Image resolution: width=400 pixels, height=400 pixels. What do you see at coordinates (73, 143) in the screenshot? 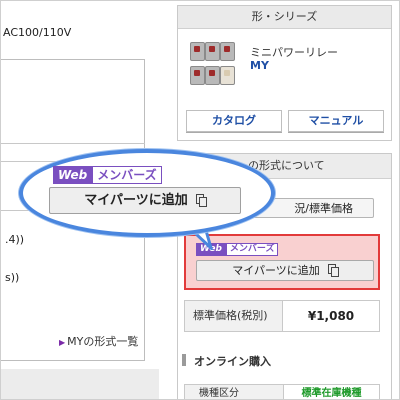
I see `spec-divider` at bounding box center [73, 143].